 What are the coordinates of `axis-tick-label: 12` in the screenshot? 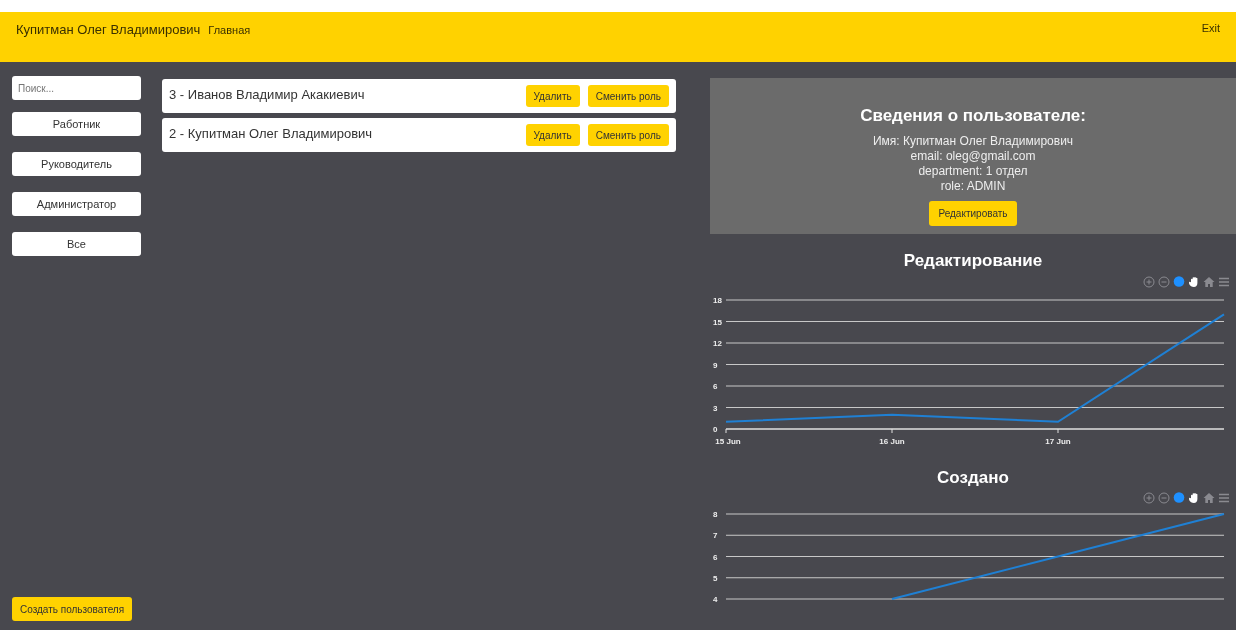 It's located at (717, 343).